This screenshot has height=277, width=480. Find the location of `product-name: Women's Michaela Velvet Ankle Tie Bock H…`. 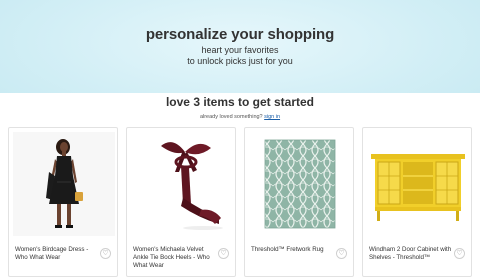

product-name: Women's Michaela Velvet Ankle Tie Bock H… is located at coordinates (176, 258).